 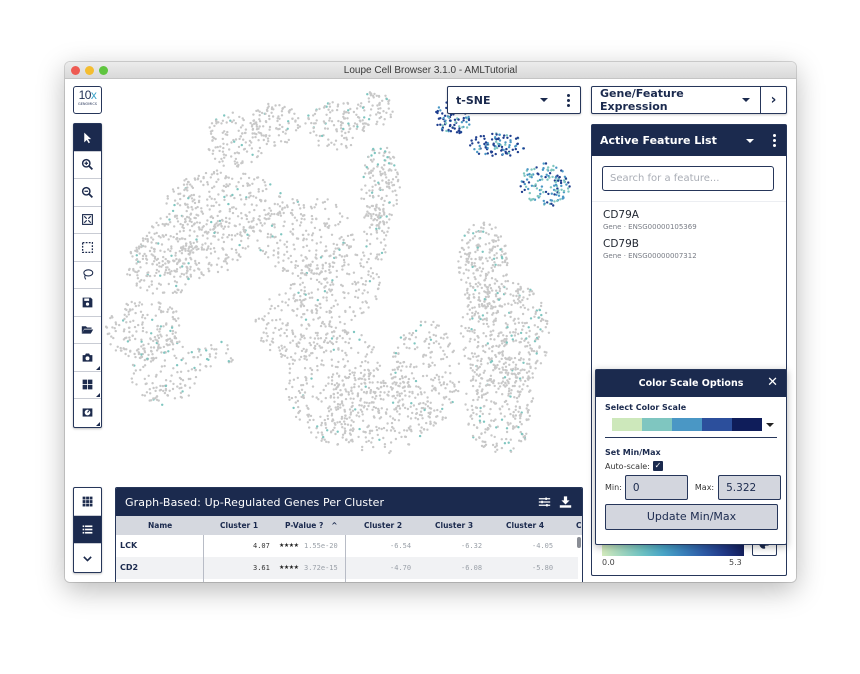 I want to click on table-row: CD2 3.61 ★★★★ 3.72e-15 -4.70 -6.08 -5.80, so click(x=347, y=568).